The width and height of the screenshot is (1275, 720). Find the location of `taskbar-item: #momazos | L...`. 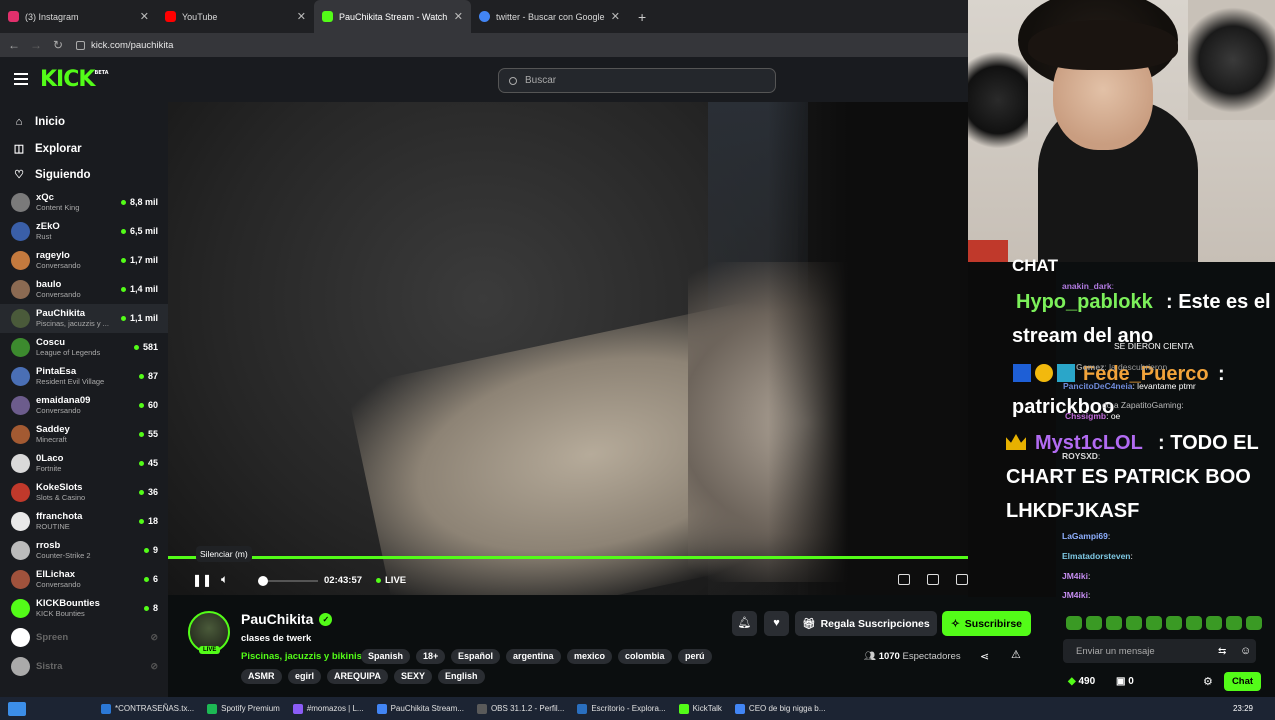

taskbar-item: #momazos | L... is located at coordinates (328, 709).